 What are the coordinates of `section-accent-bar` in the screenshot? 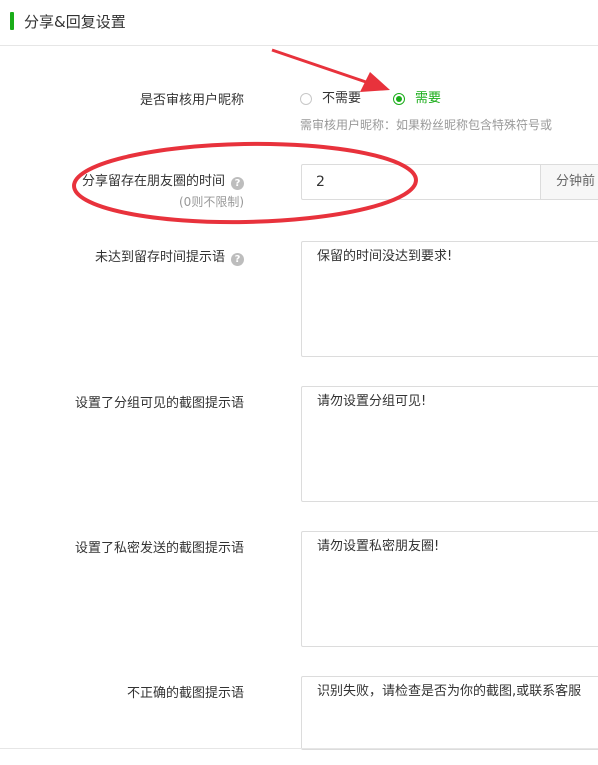 It's located at (12, 21).